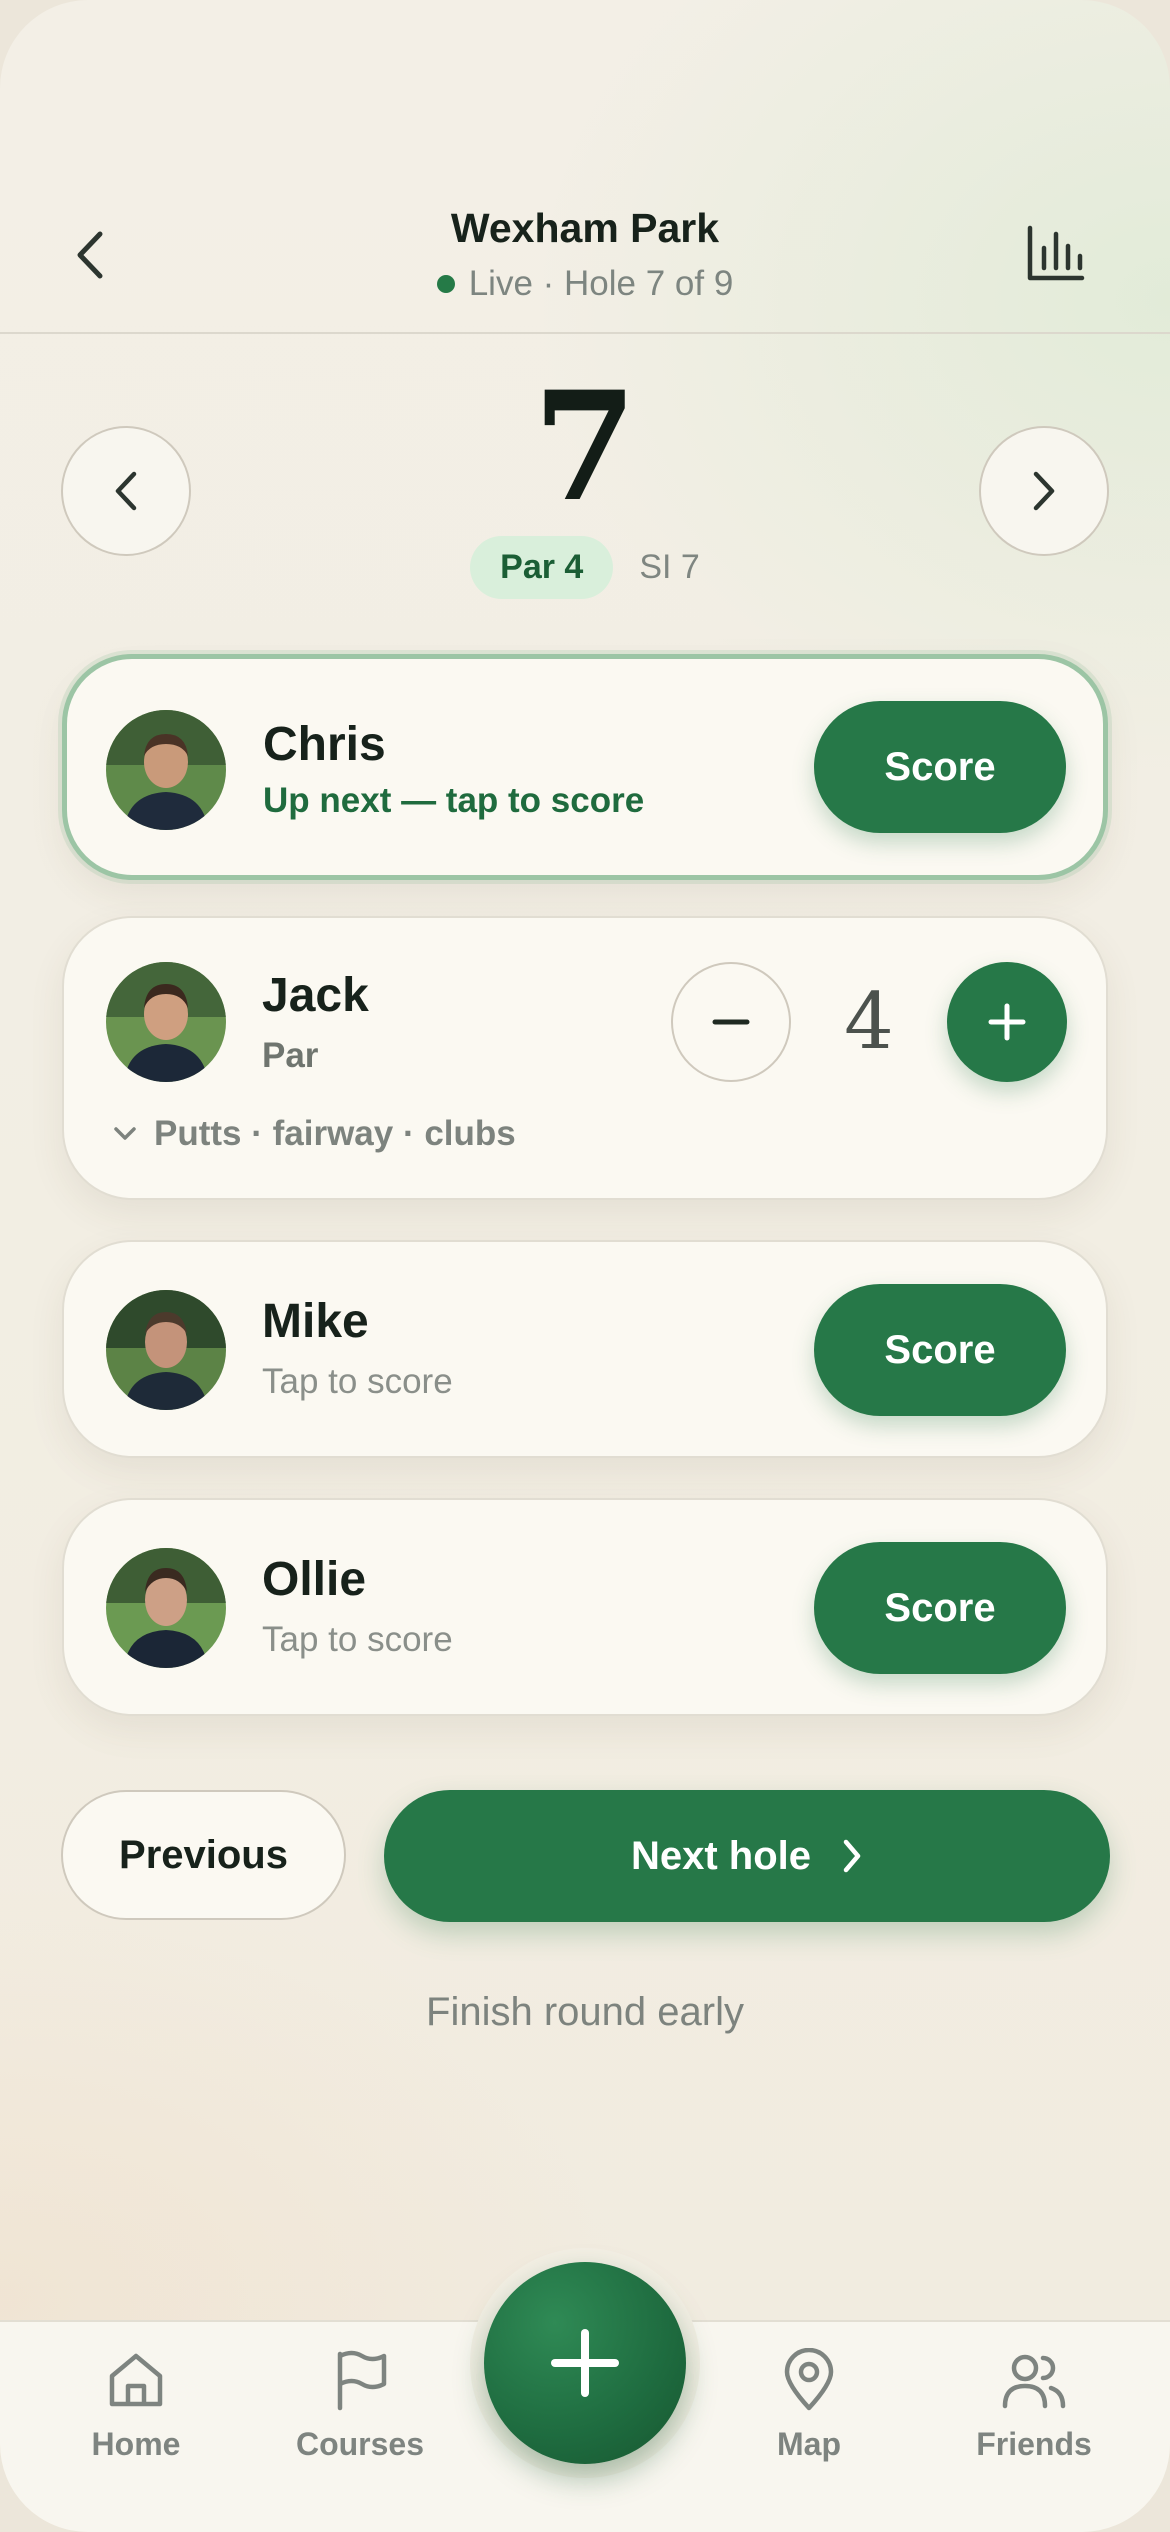  Describe the element at coordinates (1034, 2444) in the screenshot. I see `tab-label: Friends` at that location.